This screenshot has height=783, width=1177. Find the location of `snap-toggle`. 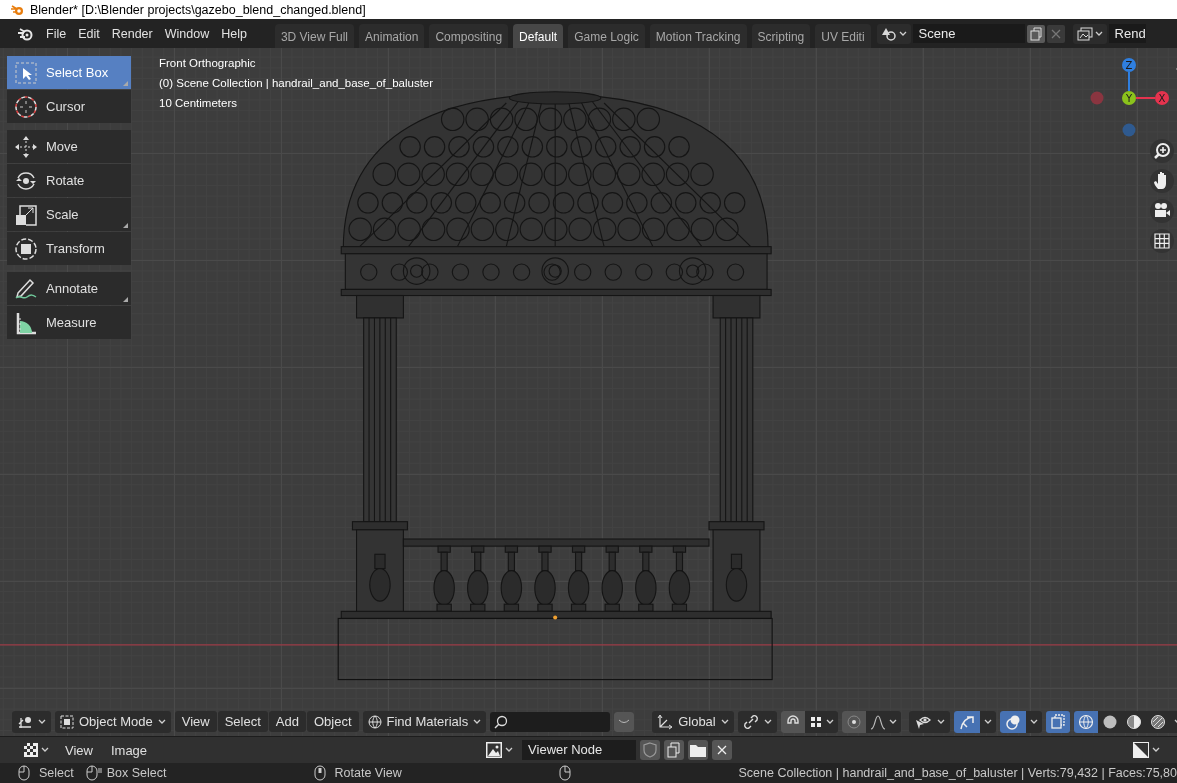

snap-toggle is located at coordinates (792, 721).